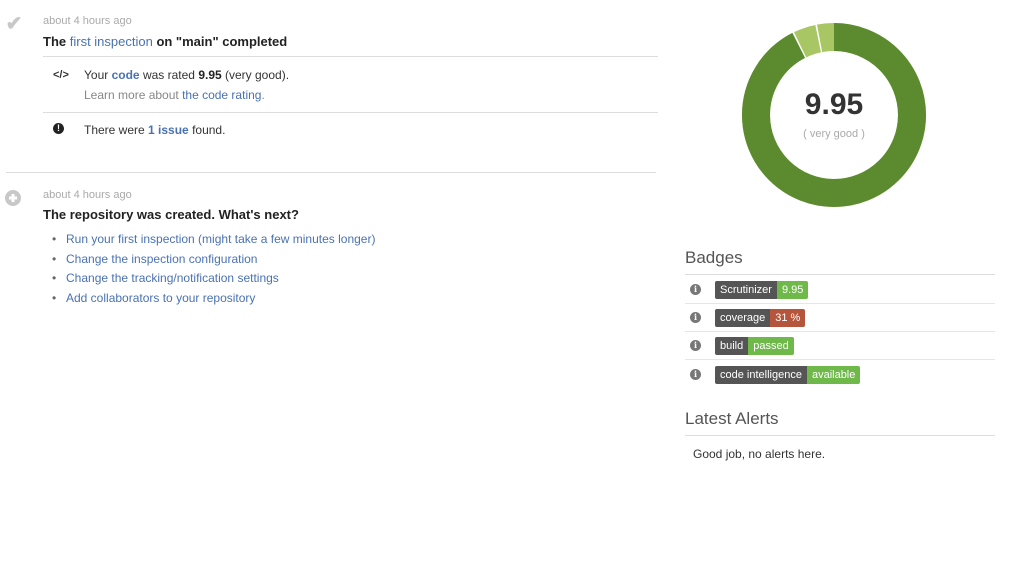 This screenshot has width=1011, height=566. I want to click on badges-heading: Badges, so click(840, 261).